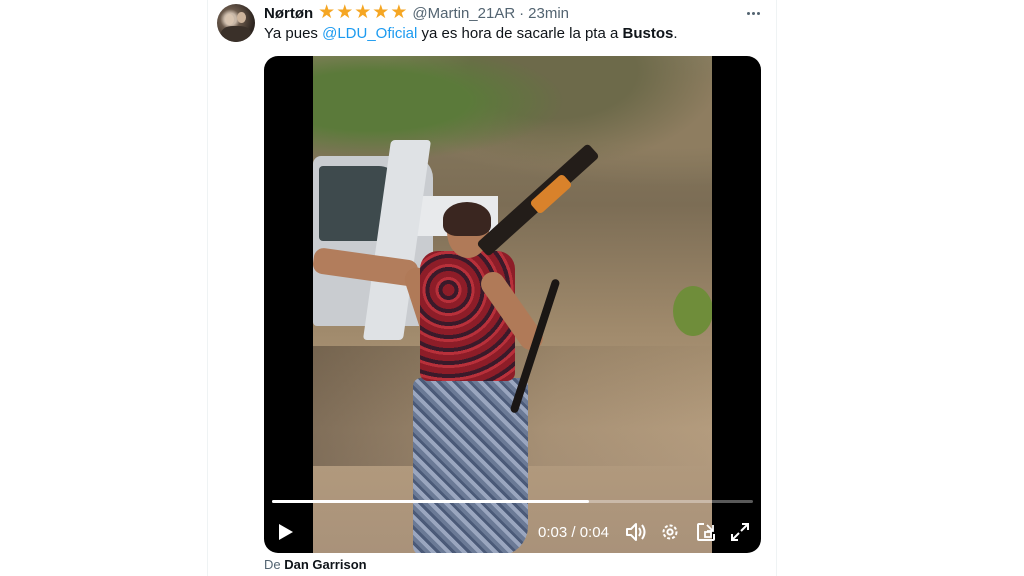 The height and width of the screenshot is (576, 1024). What do you see at coordinates (594, 532) in the screenshot?
I see `time-total: 0:04` at bounding box center [594, 532].